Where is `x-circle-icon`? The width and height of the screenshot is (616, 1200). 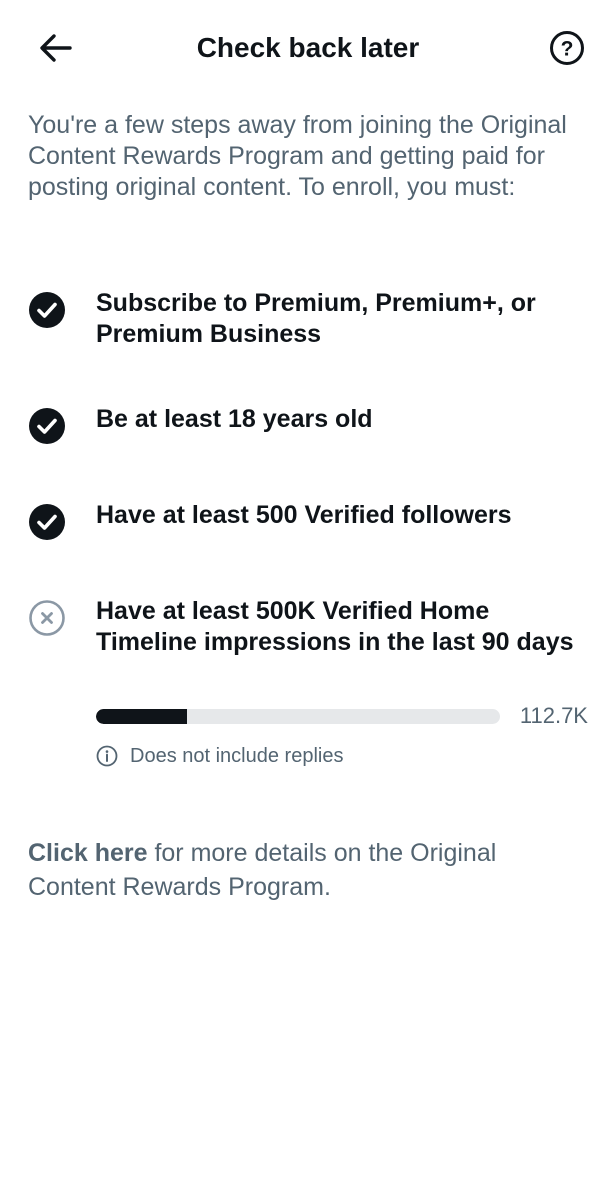
x-circle-icon is located at coordinates (47, 618).